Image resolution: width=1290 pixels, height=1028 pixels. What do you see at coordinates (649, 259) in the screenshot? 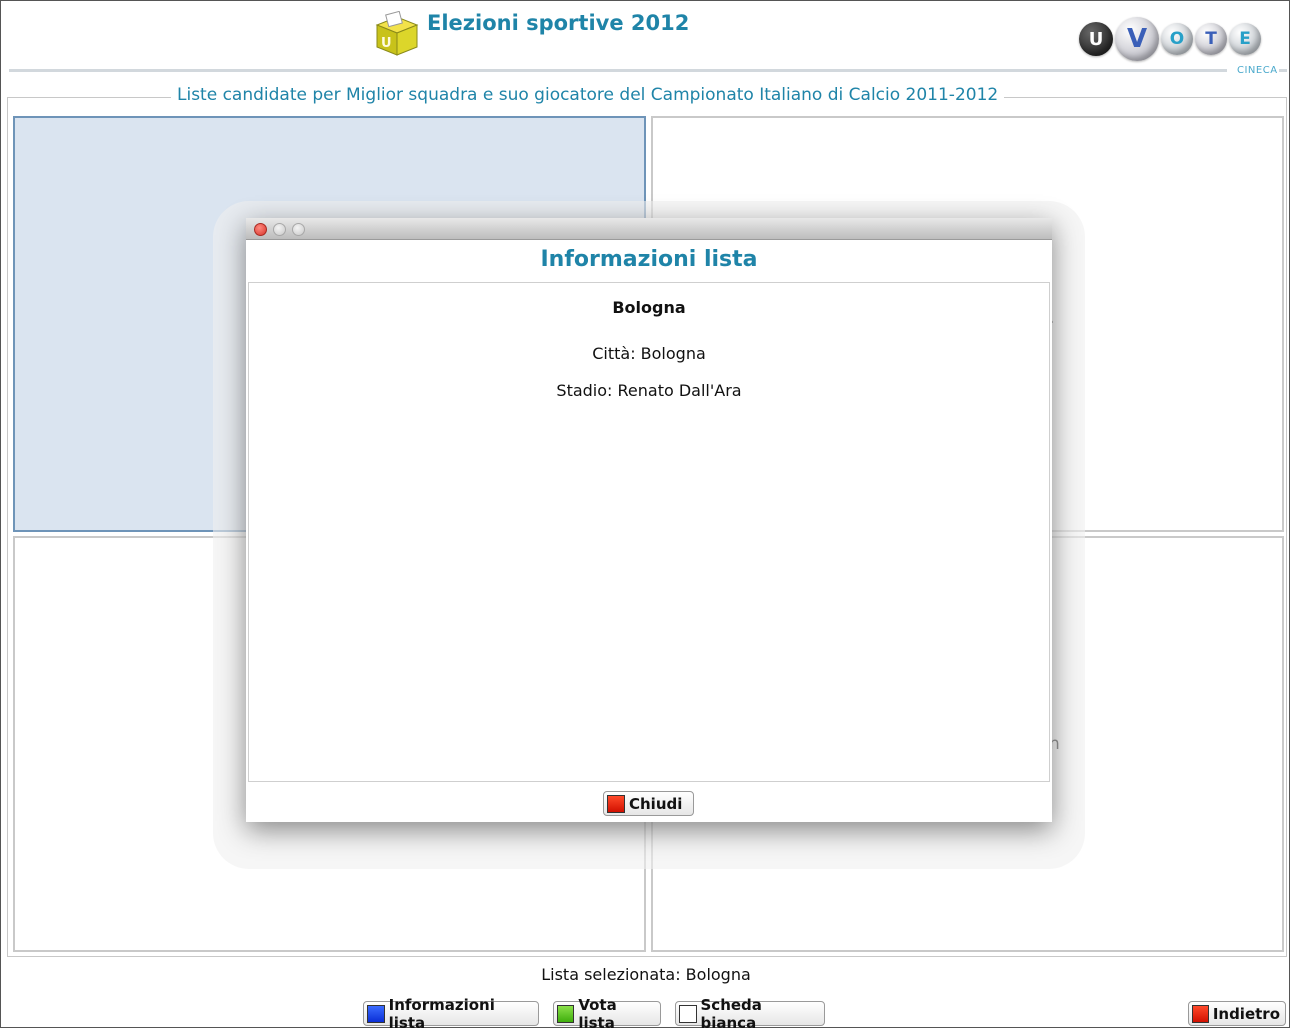
I see `dialog-title: Informazioni lista` at bounding box center [649, 259].